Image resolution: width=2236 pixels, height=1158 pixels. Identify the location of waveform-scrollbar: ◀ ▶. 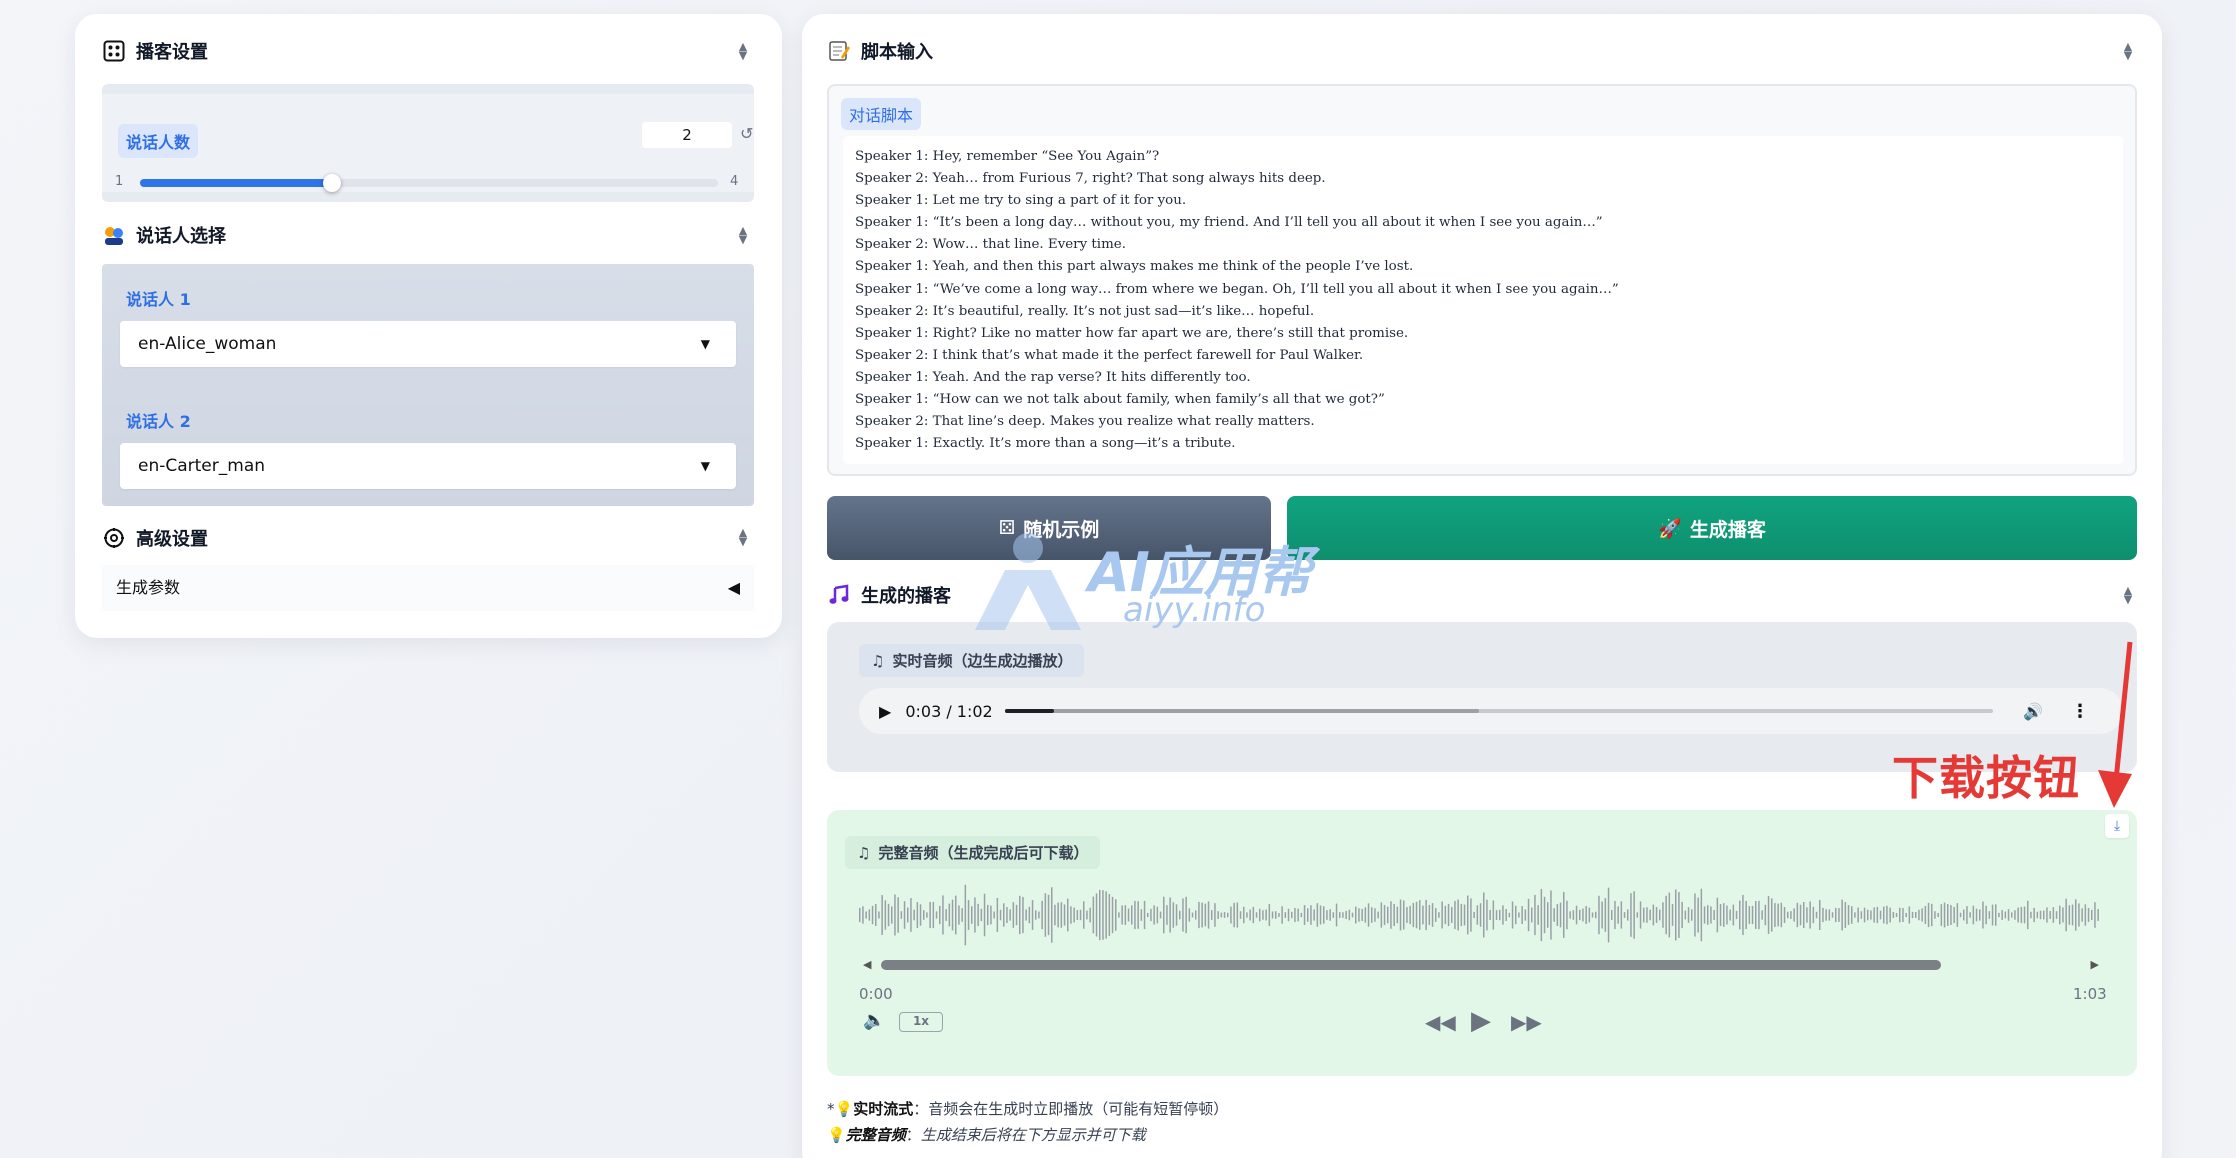
(1481, 964).